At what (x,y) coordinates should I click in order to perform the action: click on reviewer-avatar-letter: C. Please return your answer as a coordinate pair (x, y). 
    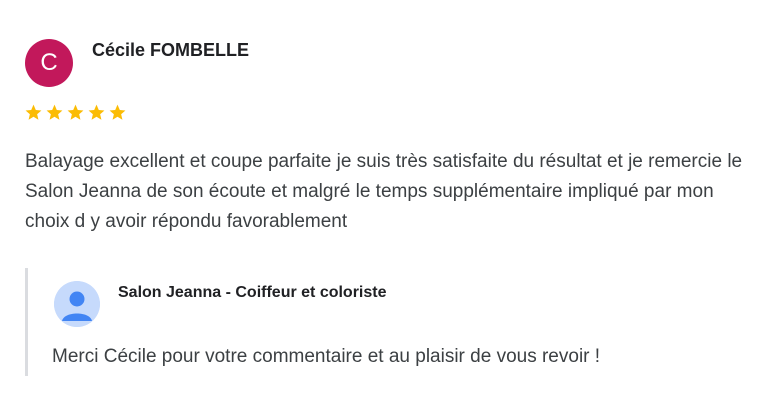
    Looking at the image, I should click on (49, 62).